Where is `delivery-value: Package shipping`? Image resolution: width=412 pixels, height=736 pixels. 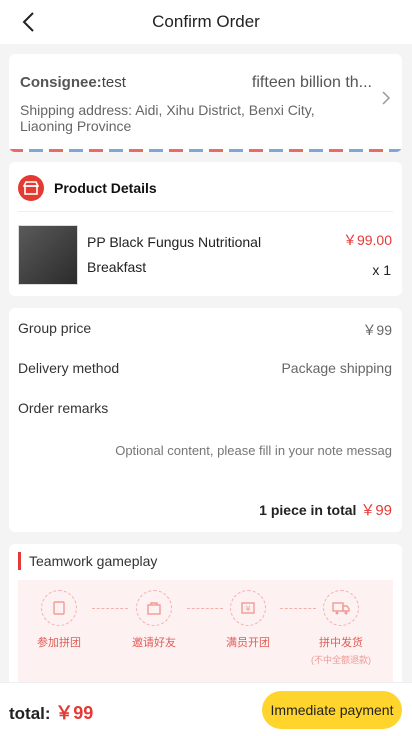
delivery-value: Package shipping is located at coordinates (336, 368).